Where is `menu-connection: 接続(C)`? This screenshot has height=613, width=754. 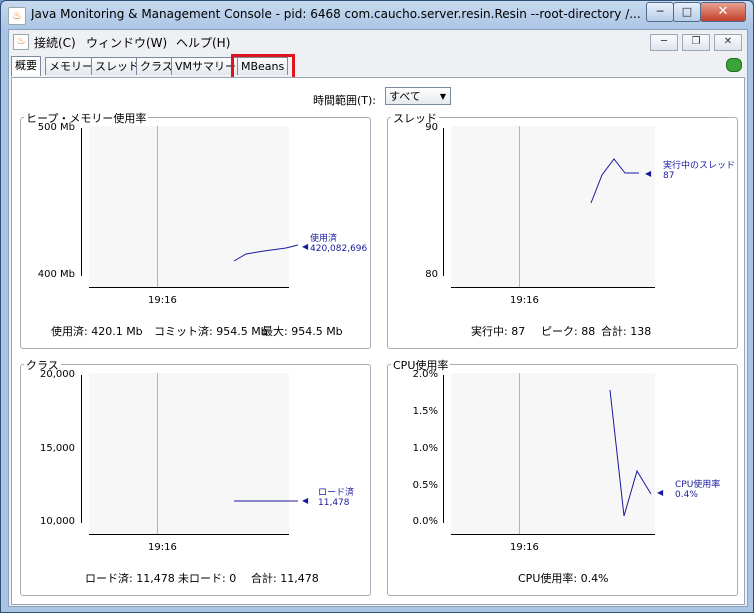 menu-connection: 接続(C) is located at coordinates (55, 42).